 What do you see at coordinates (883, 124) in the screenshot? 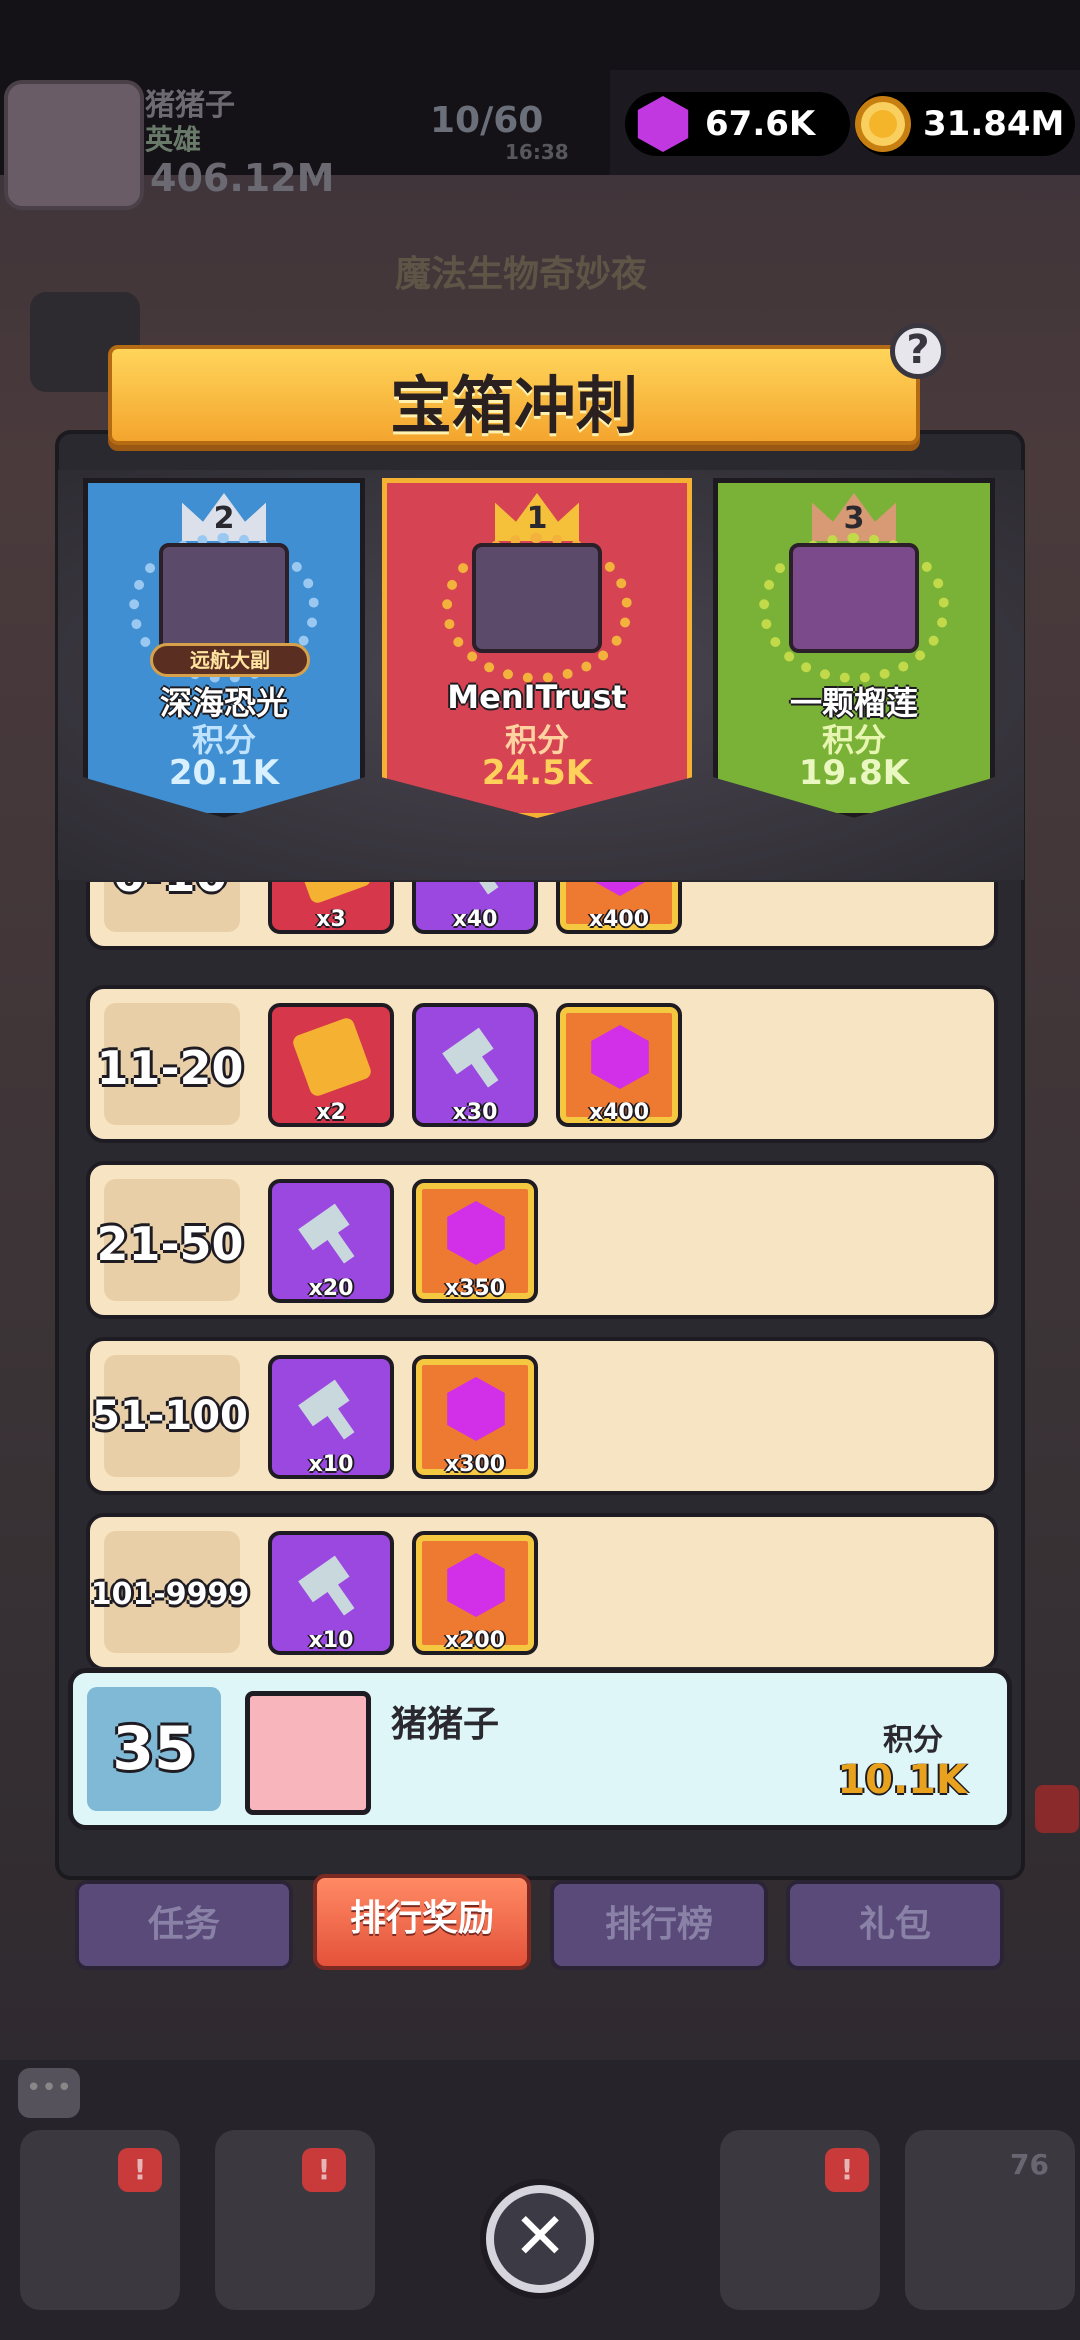
I see `coin-icon` at bounding box center [883, 124].